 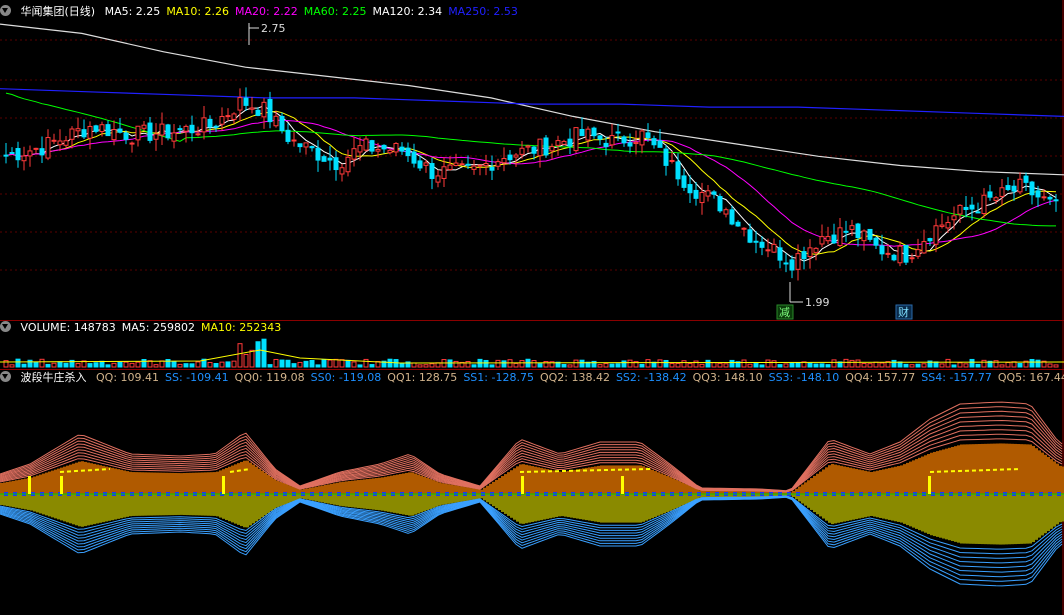 What do you see at coordinates (407, 11) in the screenshot?
I see `ma-label-4: MA120: 2.34` at bounding box center [407, 11].